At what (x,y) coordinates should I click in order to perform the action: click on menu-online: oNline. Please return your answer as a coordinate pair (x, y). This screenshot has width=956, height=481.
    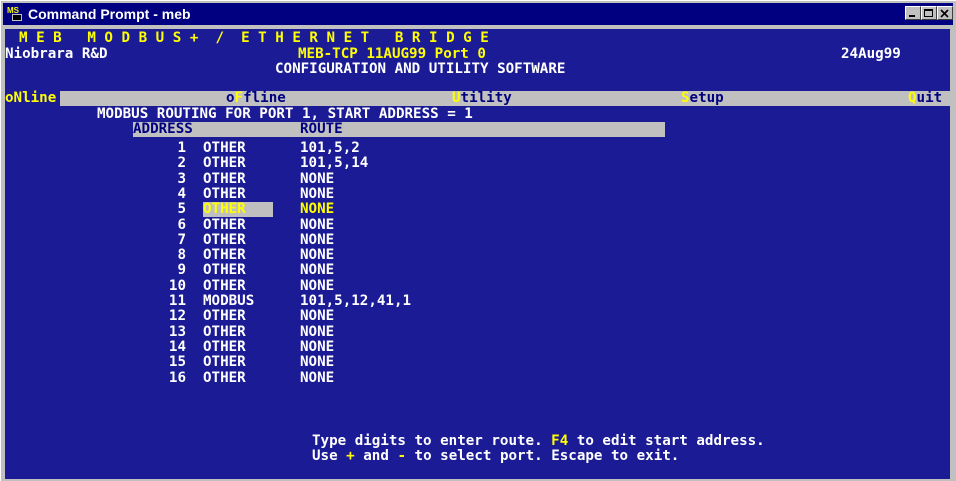
    Looking at the image, I should click on (33, 98).